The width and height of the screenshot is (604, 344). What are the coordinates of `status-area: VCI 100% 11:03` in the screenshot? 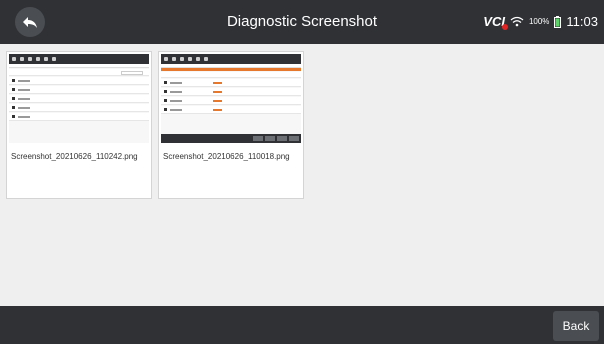 It's located at (540, 22).